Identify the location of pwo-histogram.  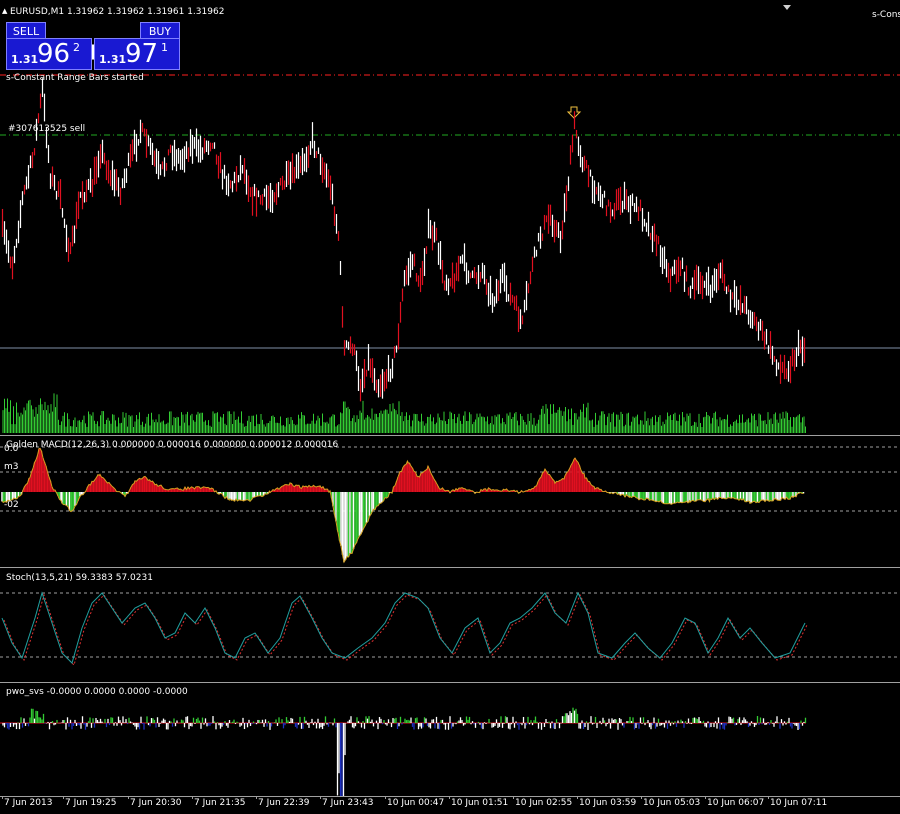
(403, 751).